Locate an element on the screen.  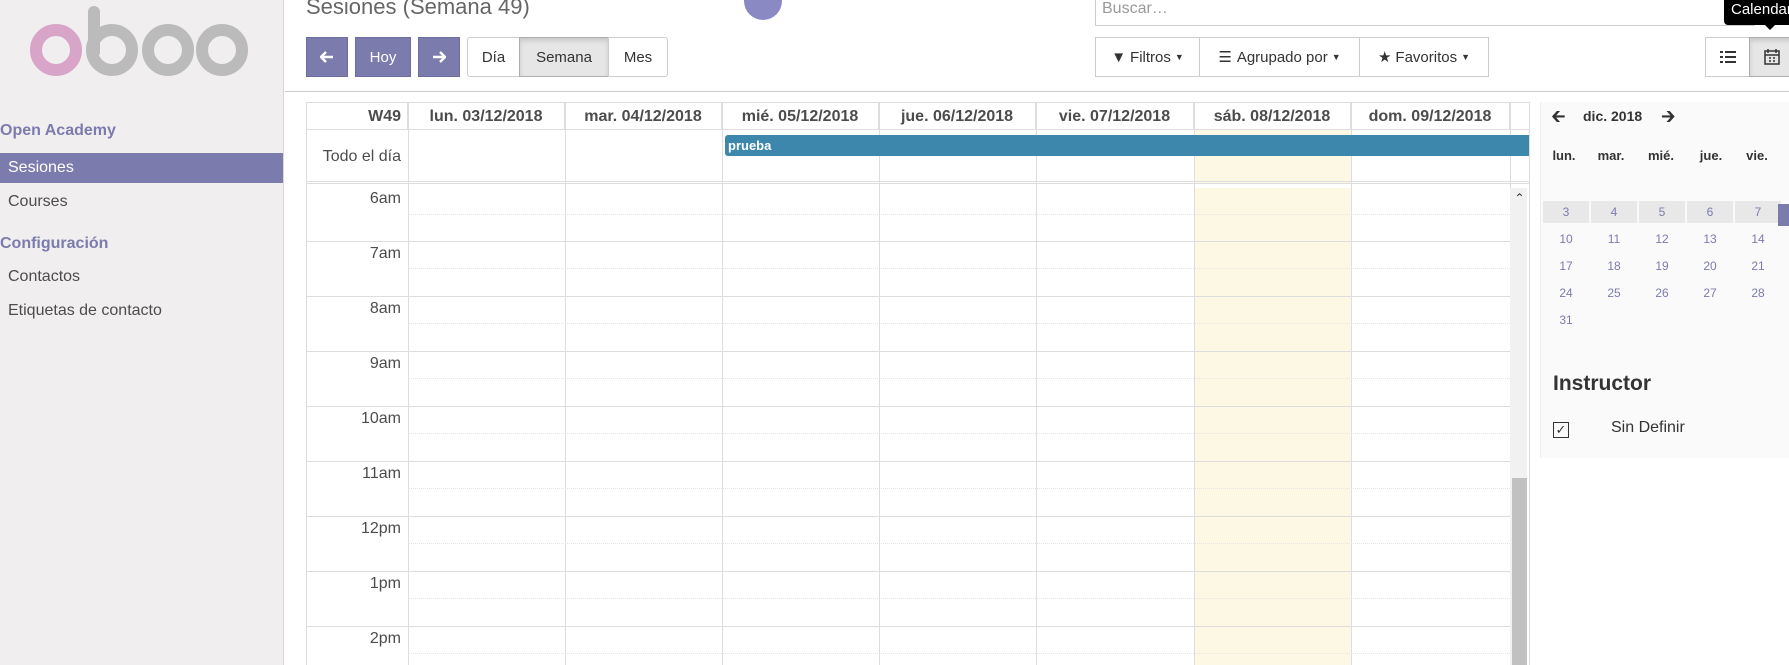
filter-checkbox: ✓ is located at coordinates (1561, 430).